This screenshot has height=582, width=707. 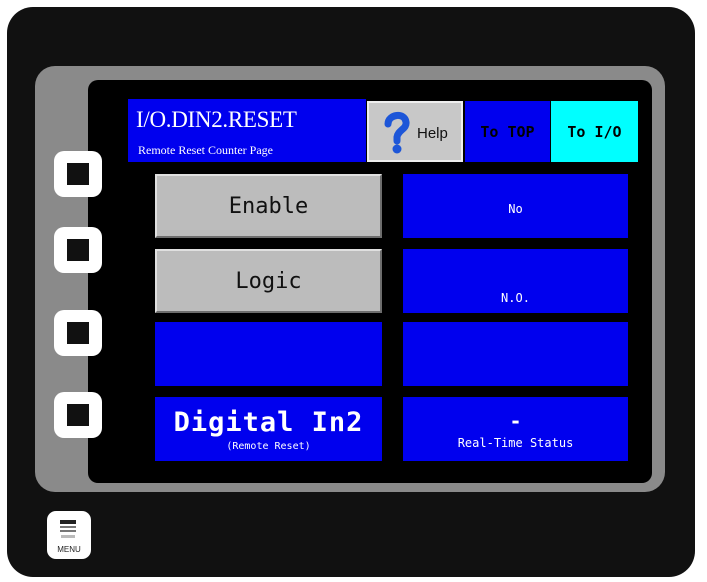 What do you see at coordinates (268, 281) in the screenshot?
I see `logic-button: Logic` at bounding box center [268, 281].